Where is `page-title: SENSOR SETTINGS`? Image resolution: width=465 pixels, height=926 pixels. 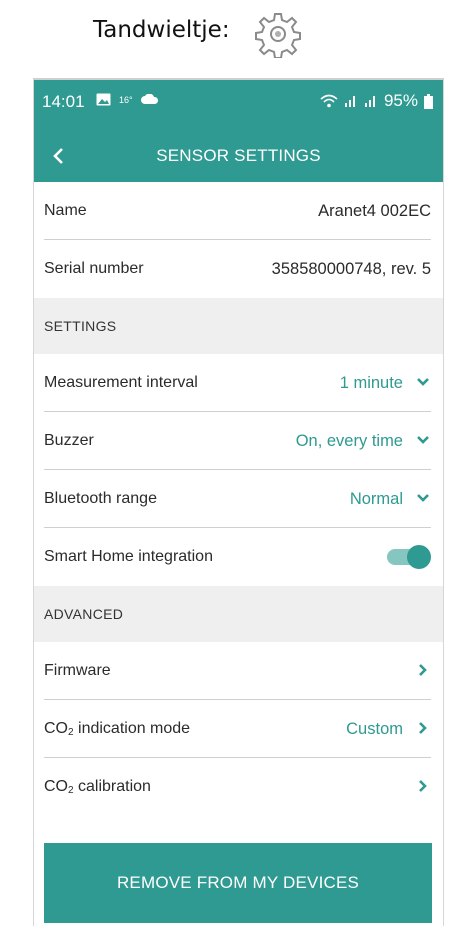 page-title: SENSOR SETTINGS is located at coordinates (238, 155).